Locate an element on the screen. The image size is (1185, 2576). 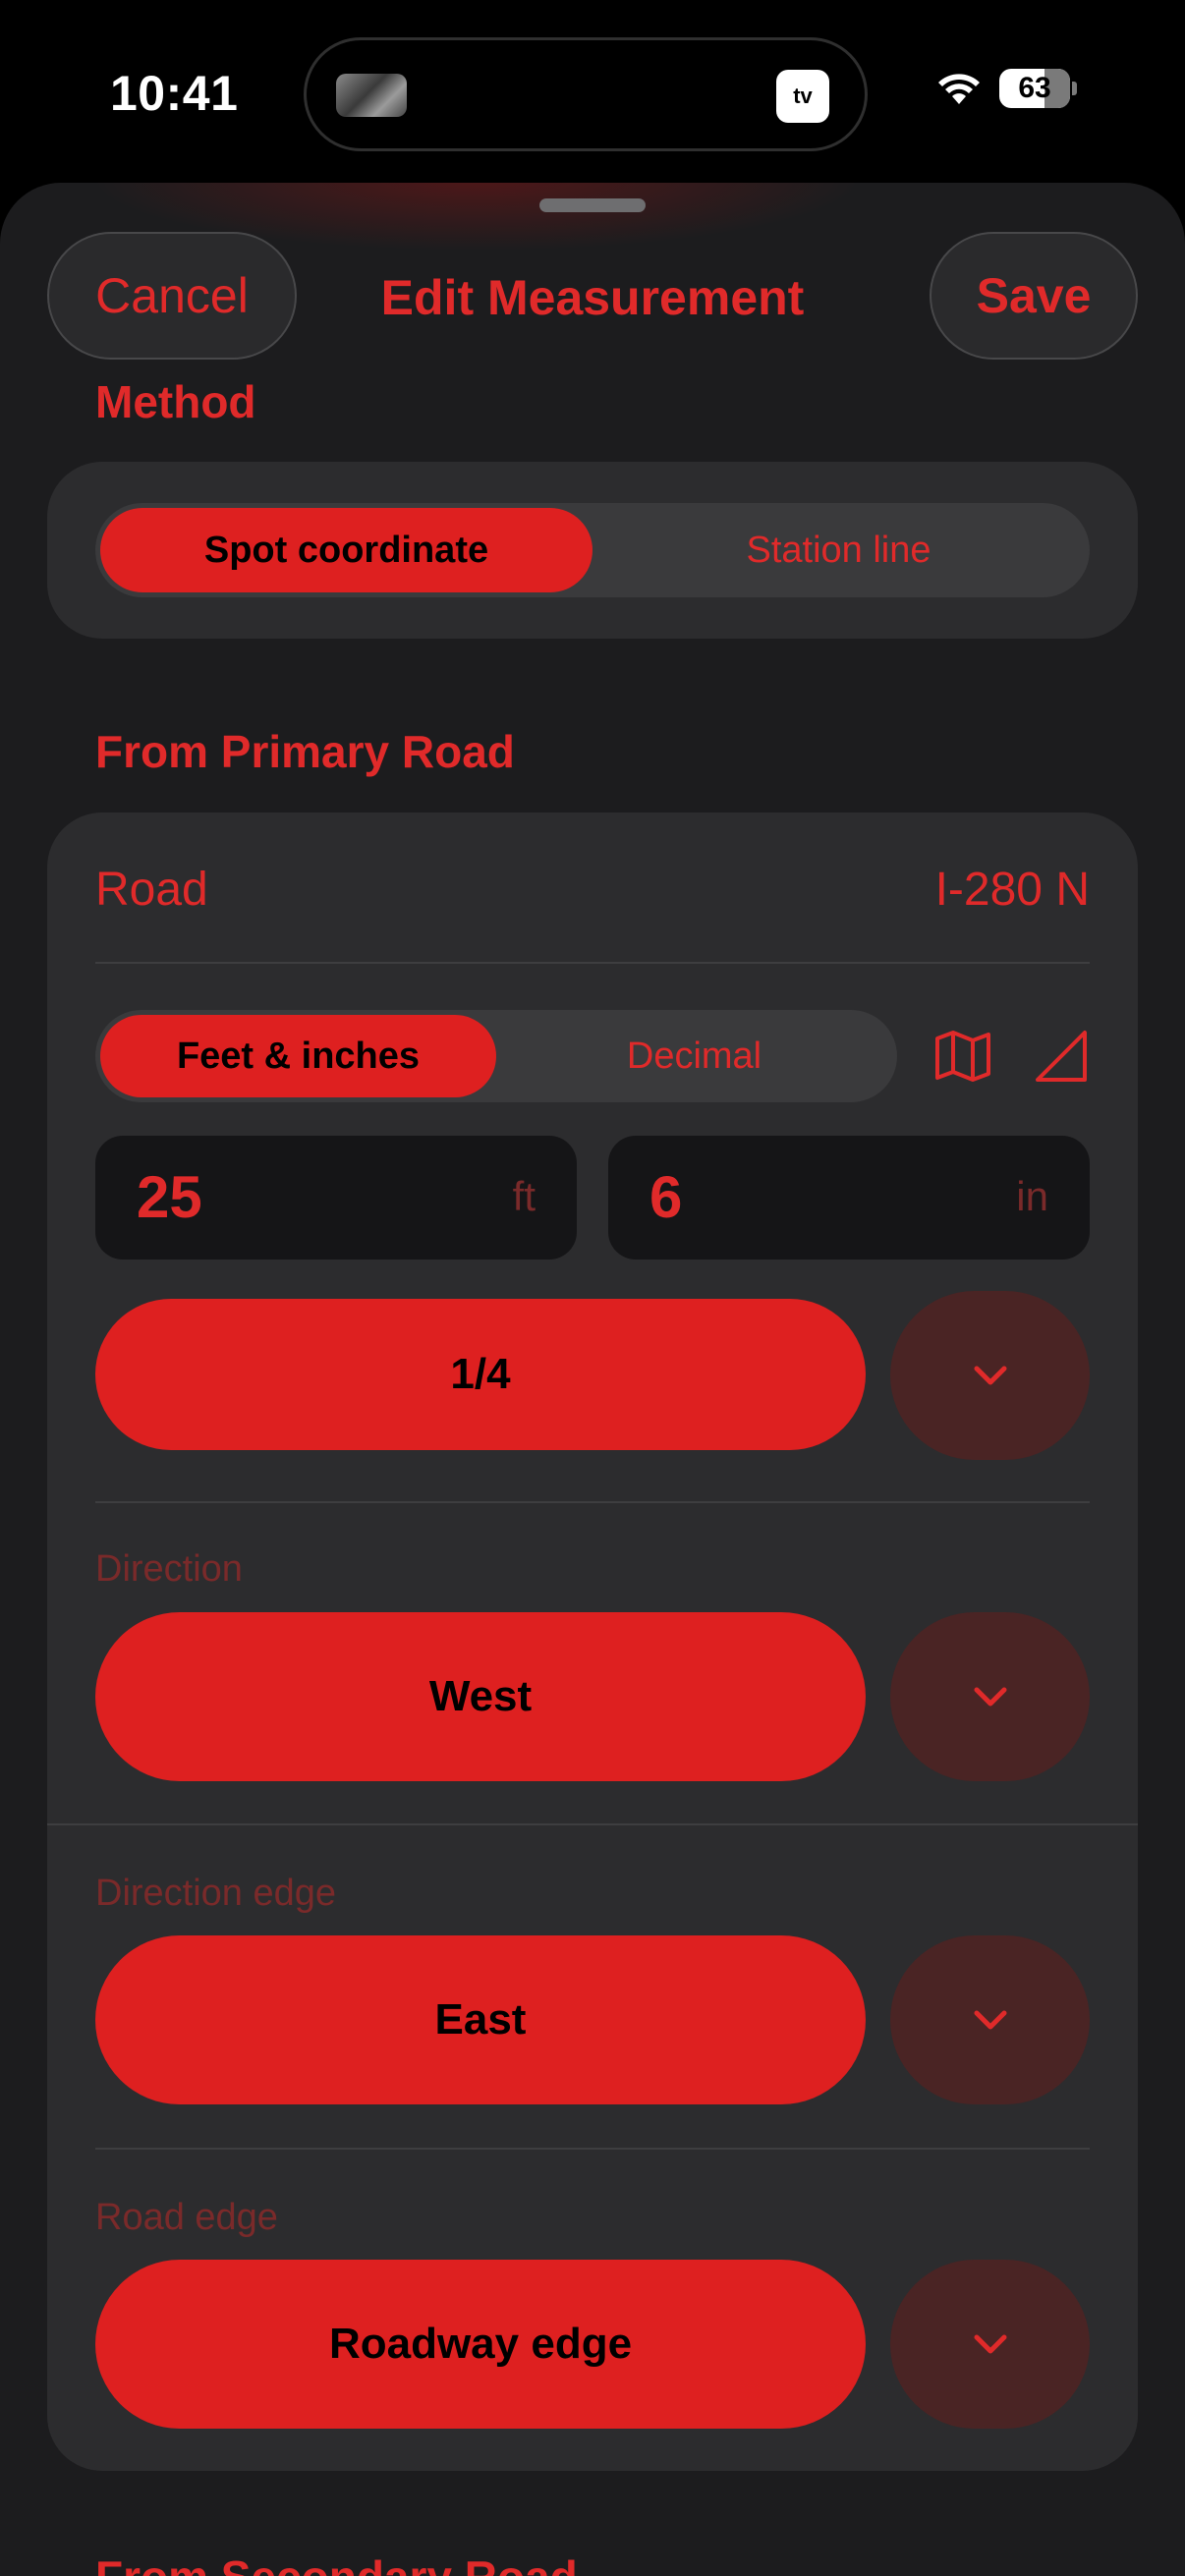
battery-level: 63 is located at coordinates (1034, 88).